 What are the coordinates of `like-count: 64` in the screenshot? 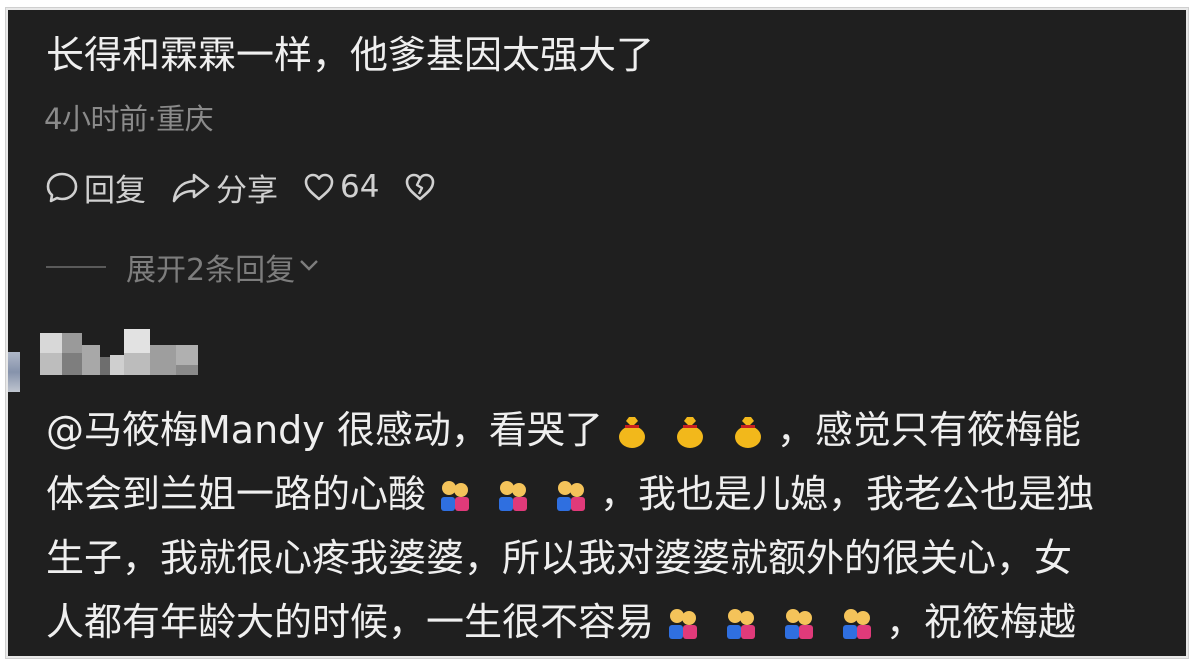 It's located at (360, 187).